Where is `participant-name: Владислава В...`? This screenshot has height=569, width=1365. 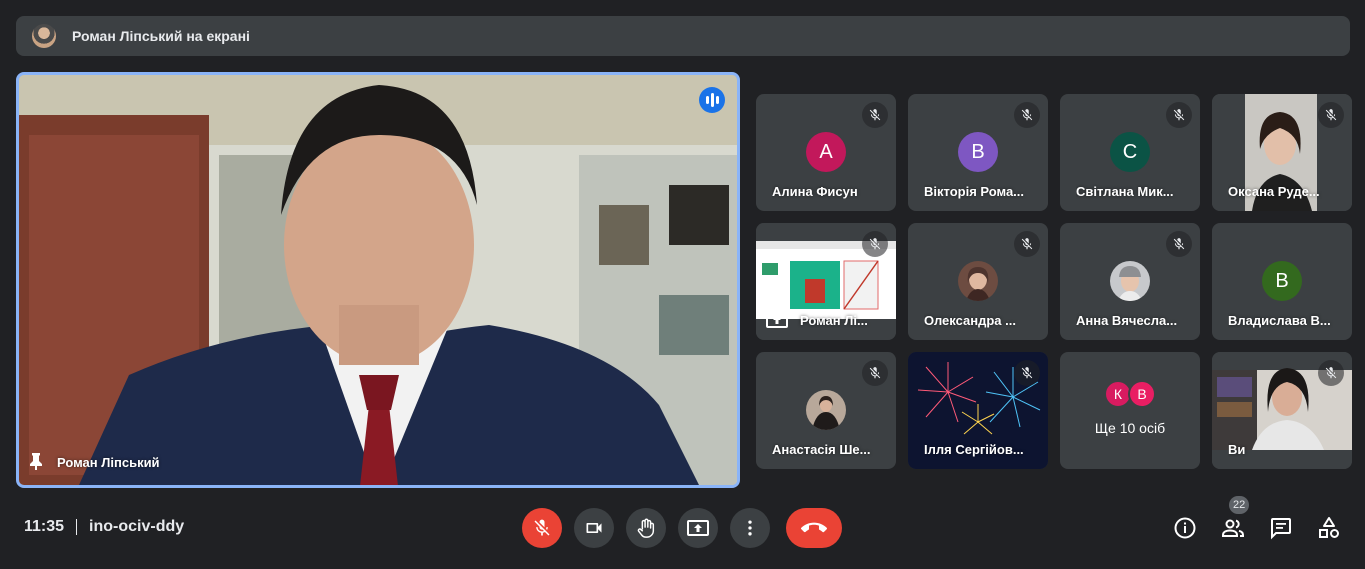
participant-name: Владислава В... is located at coordinates (1279, 320).